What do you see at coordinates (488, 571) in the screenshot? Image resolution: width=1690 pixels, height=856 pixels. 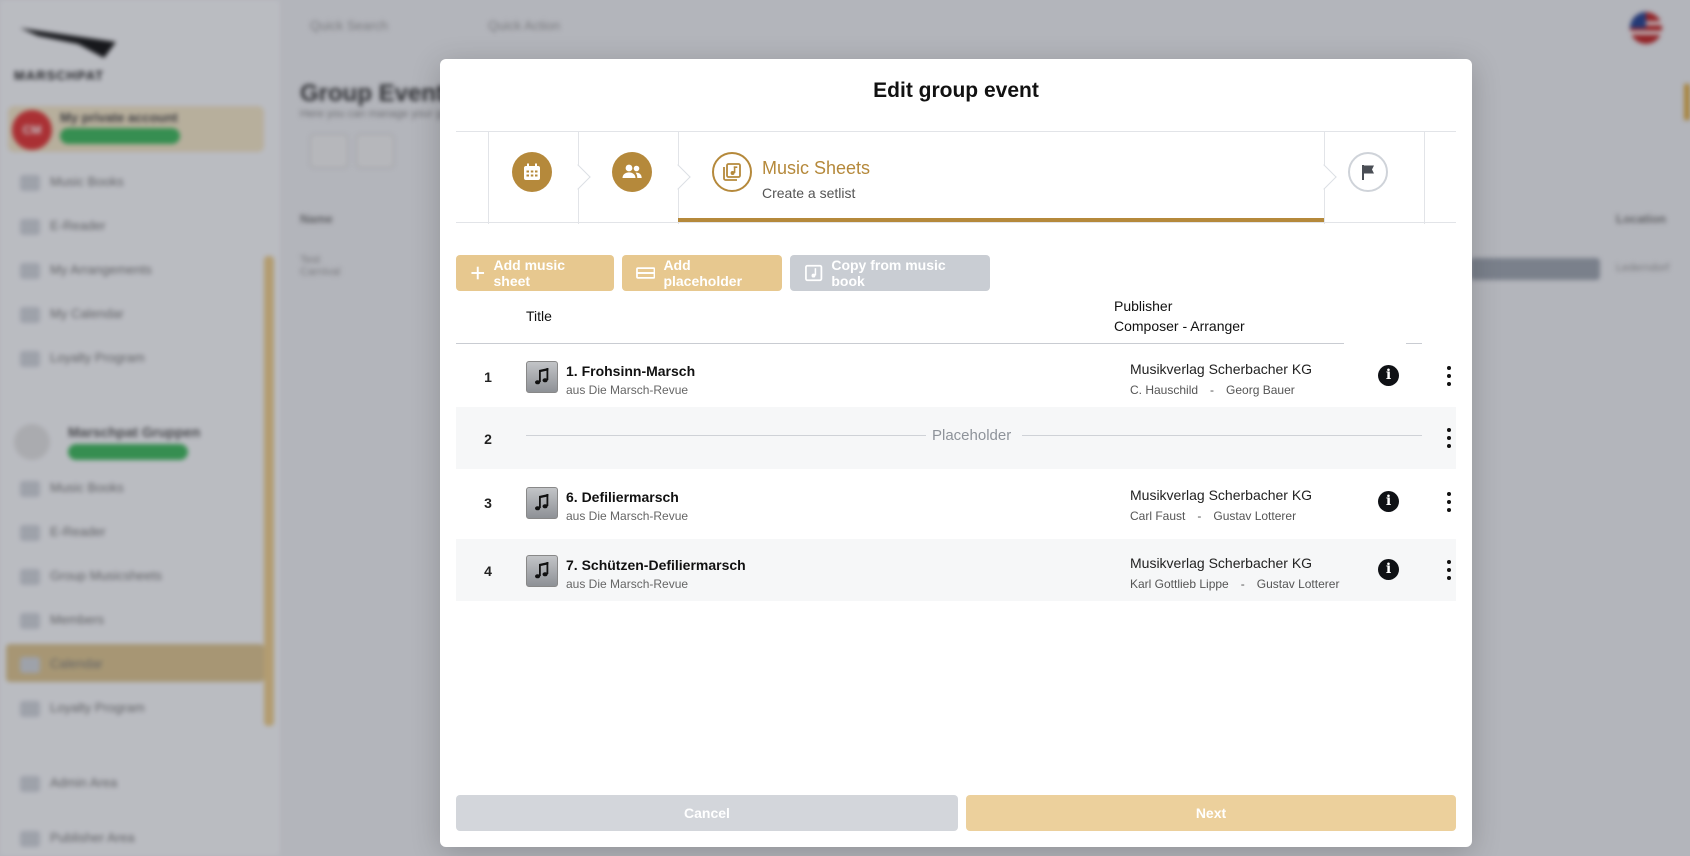 I see `row-number: 4` at bounding box center [488, 571].